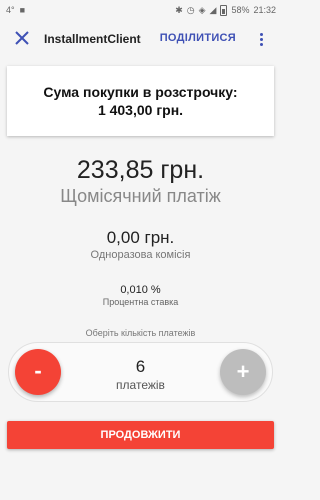 The height and width of the screenshot is (500, 320). Describe the element at coordinates (10, 10) in the screenshot. I see `status-temperature: 4°` at that location.